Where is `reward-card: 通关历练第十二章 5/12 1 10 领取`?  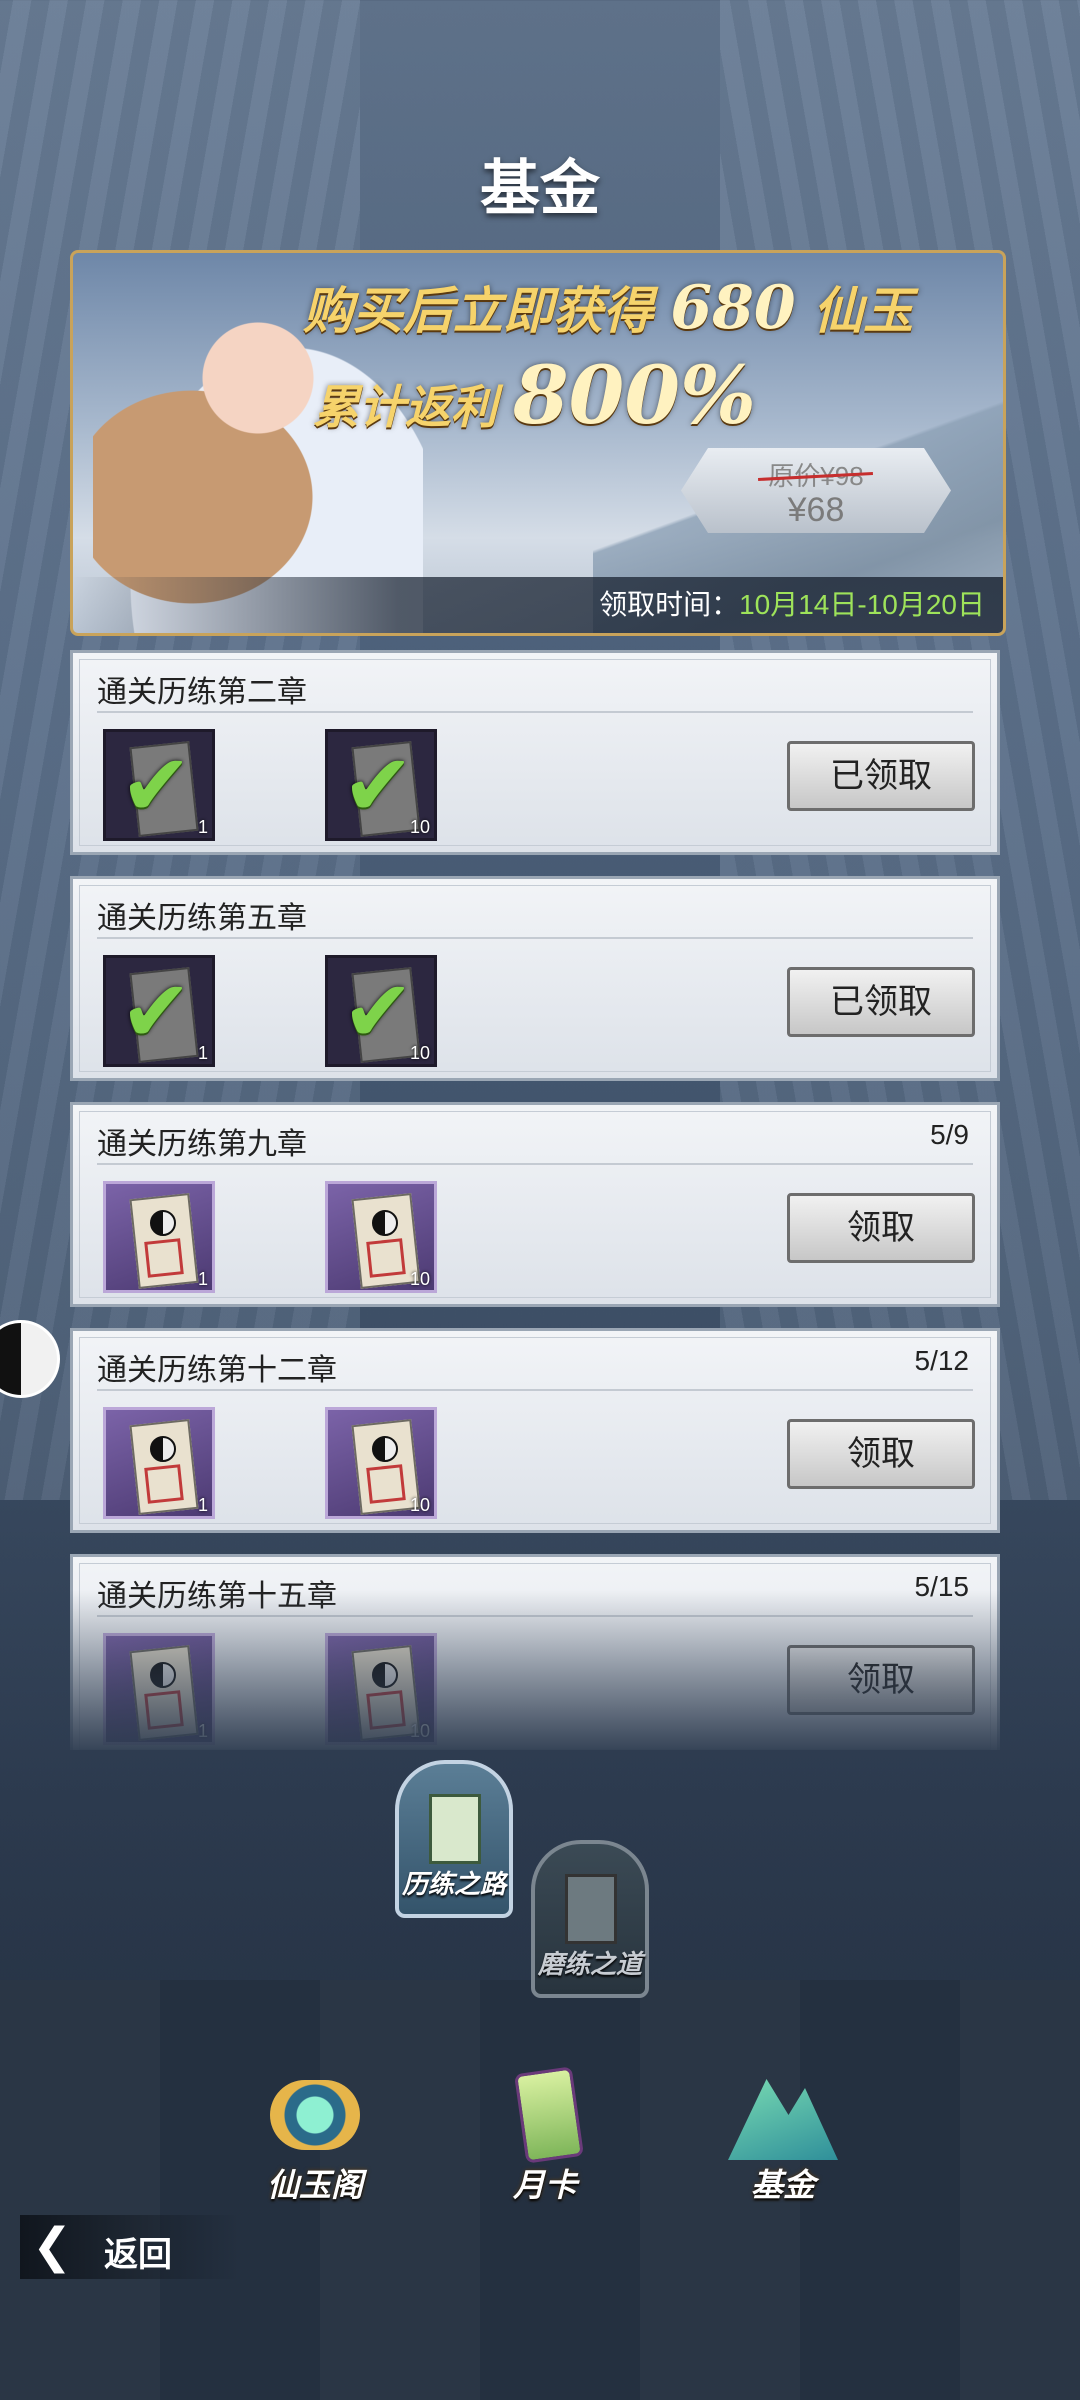 reward-card: 通关历练第十二章 5/12 1 10 领取 is located at coordinates (535, 1430).